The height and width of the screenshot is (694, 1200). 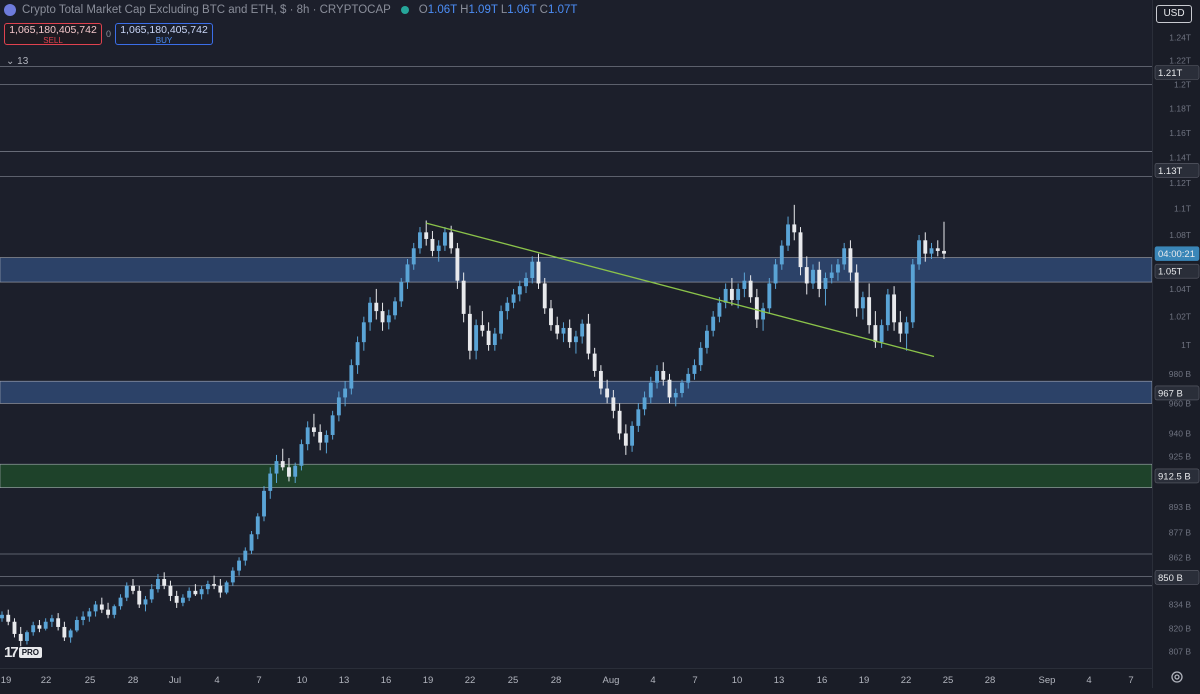 I want to click on tradingview-mark-icon: 17, so click(x=11, y=652).